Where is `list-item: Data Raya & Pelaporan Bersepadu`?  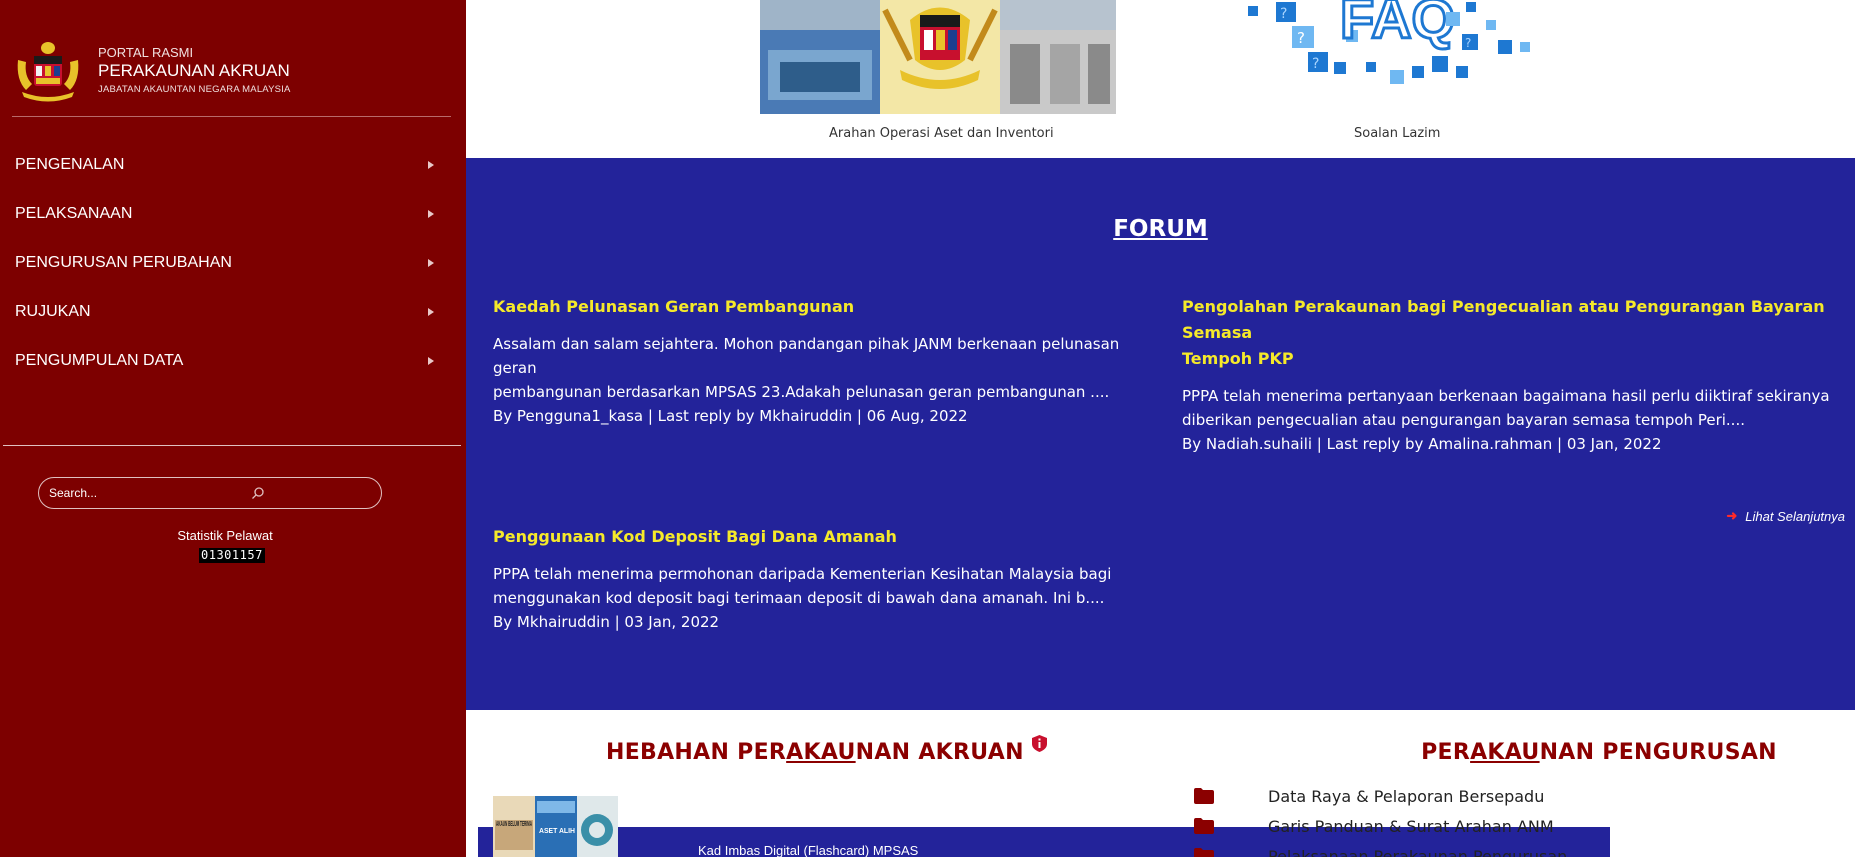 list-item: Data Raya & Pelaporan Bersepadu is located at coordinates (1518, 796).